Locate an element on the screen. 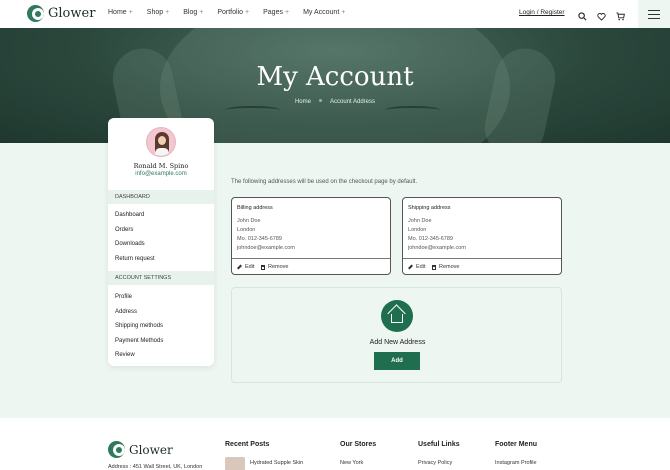 This screenshot has width=670, height=470. nav-item-shop: Shop + is located at coordinates (158, 12).